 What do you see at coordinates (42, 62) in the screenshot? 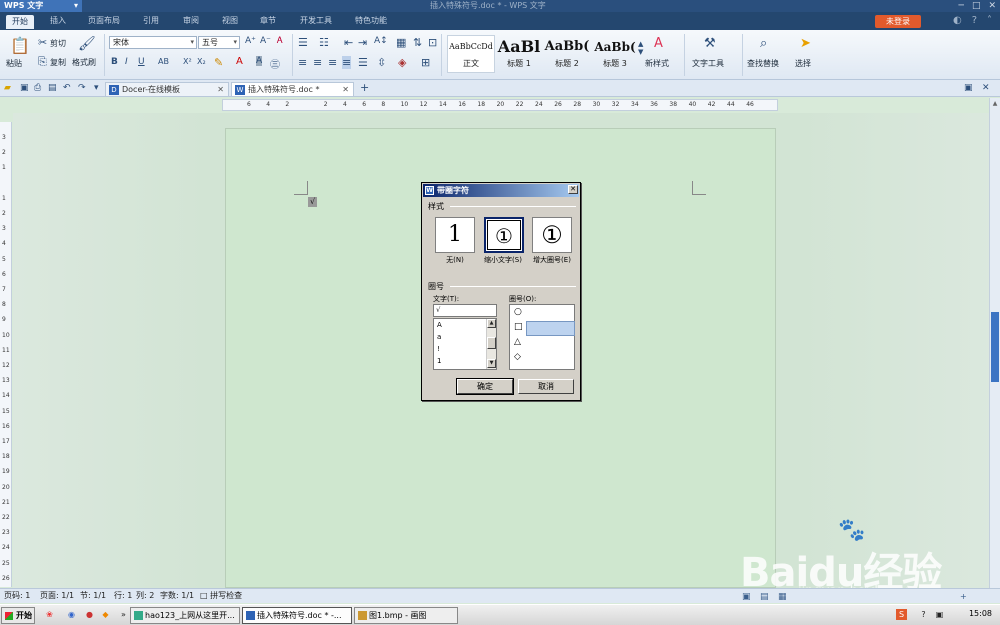
I see `copy-icon: ⎘` at bounding box center [42, 62].